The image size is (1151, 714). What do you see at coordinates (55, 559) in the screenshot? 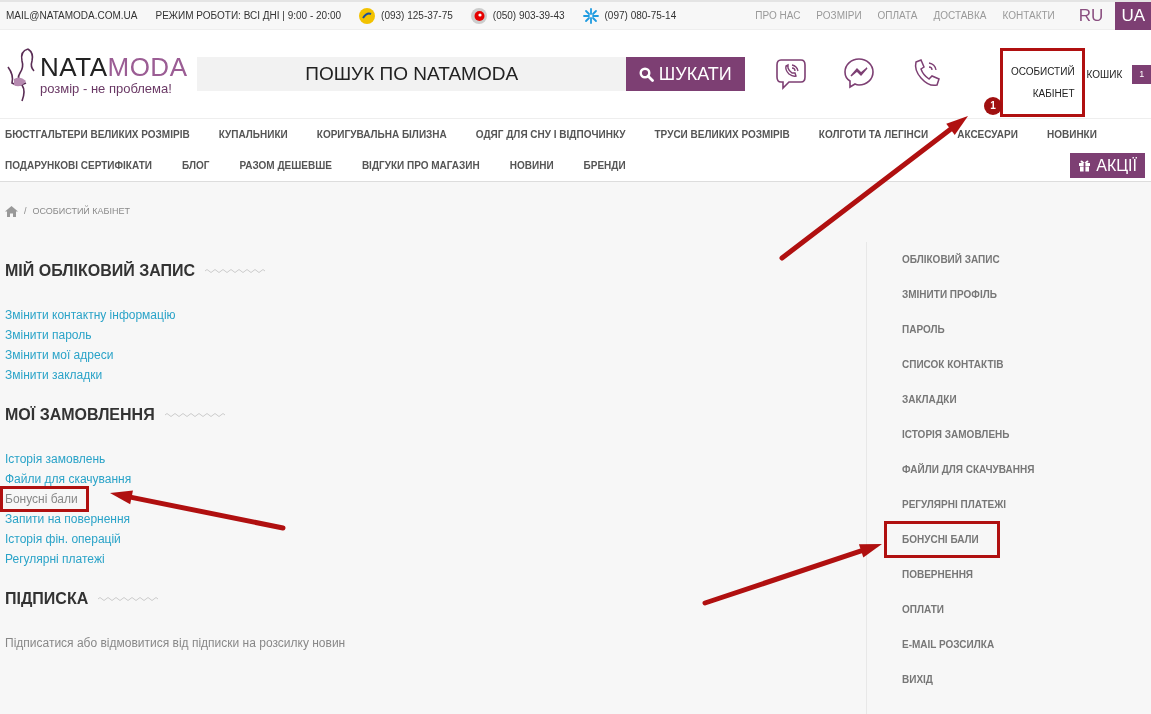
I see `account-menu-link: Регулярні платежі` at bounding box center [55, 559].